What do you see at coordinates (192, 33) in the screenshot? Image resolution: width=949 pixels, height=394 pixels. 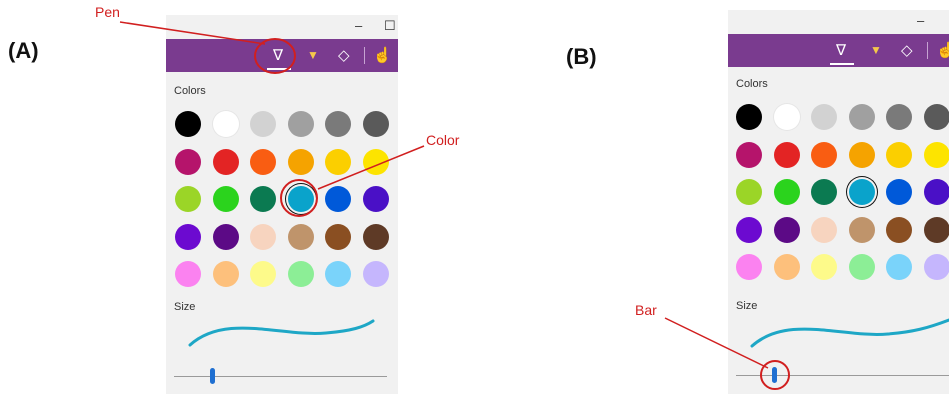 I see `pen-callout-line` at bounding box center [192, 33].